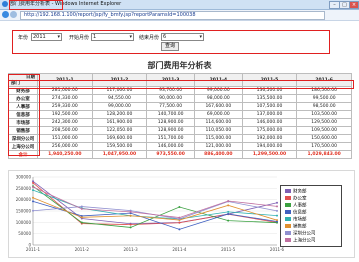 This screenshot has height=262, width=359. I want to click on value-cell: 90,000.00, so click(170, 98).